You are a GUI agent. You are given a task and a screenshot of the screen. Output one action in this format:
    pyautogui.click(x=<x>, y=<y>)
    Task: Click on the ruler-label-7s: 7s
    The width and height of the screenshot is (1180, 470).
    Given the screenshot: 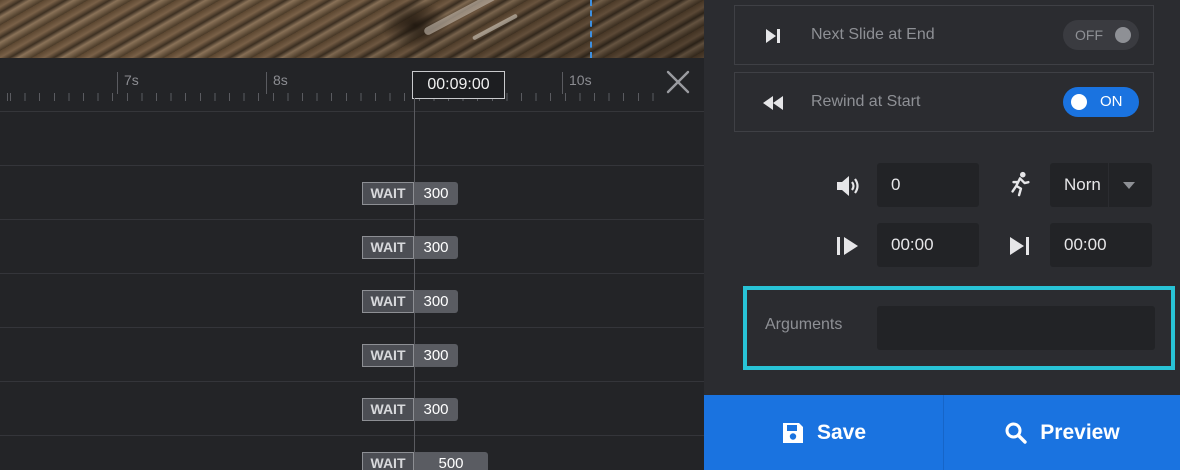 What is the action you would take?
    pyautogui.click(x=128, y=83)
    